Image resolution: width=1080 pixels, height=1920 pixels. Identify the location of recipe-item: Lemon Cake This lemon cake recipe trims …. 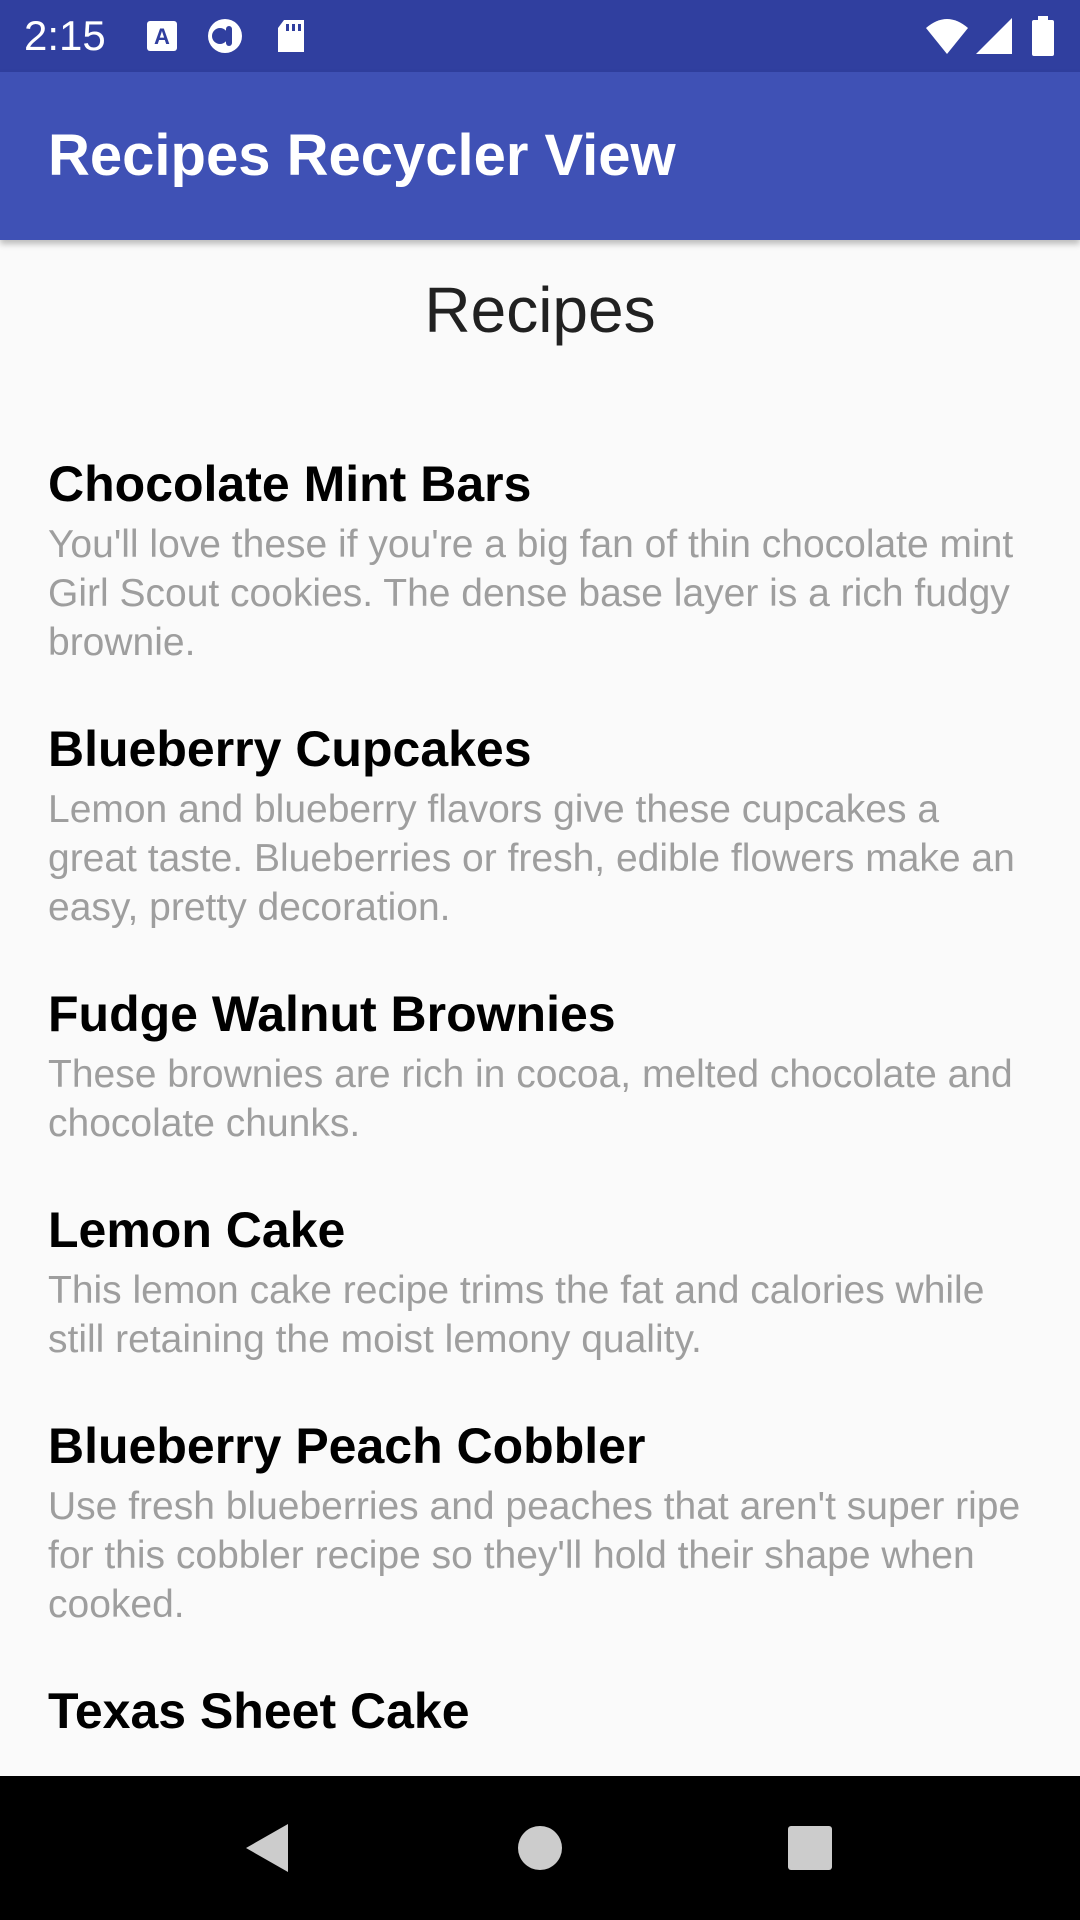
(548, 1281).